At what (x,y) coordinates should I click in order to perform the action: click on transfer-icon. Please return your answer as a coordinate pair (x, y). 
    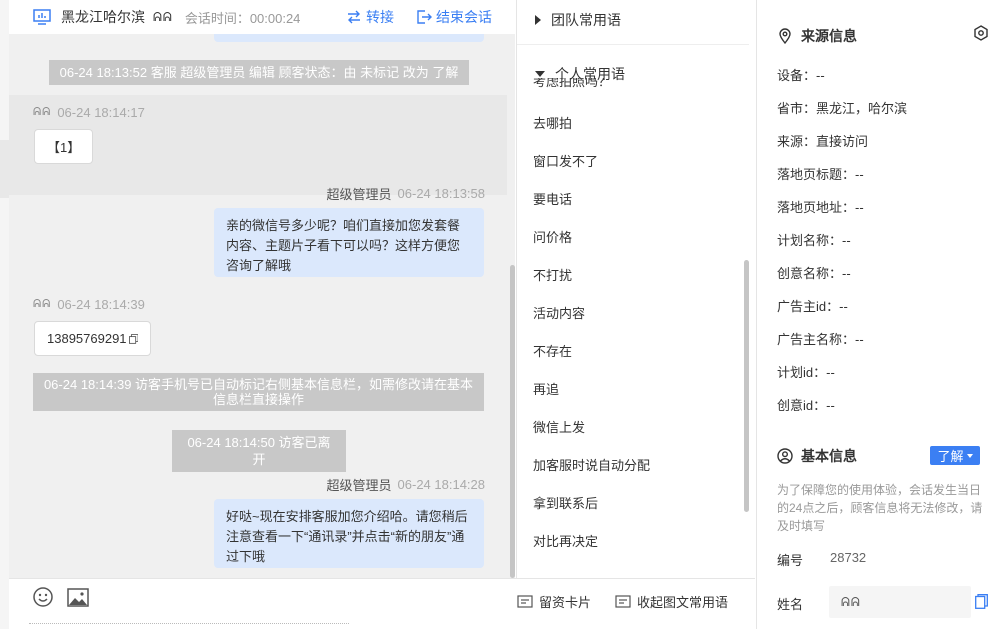
    Looking at the image, I should click on (354, 17).